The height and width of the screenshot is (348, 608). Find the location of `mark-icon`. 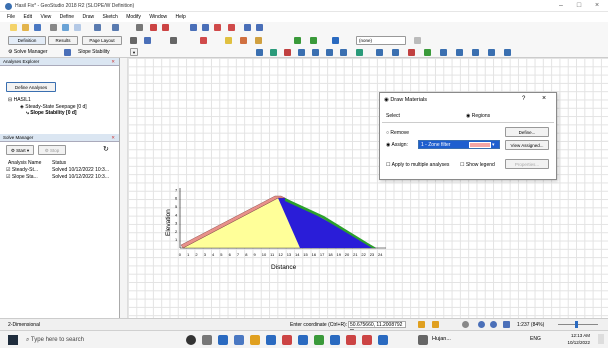

mark-icon is located at coordinates (243, 40).